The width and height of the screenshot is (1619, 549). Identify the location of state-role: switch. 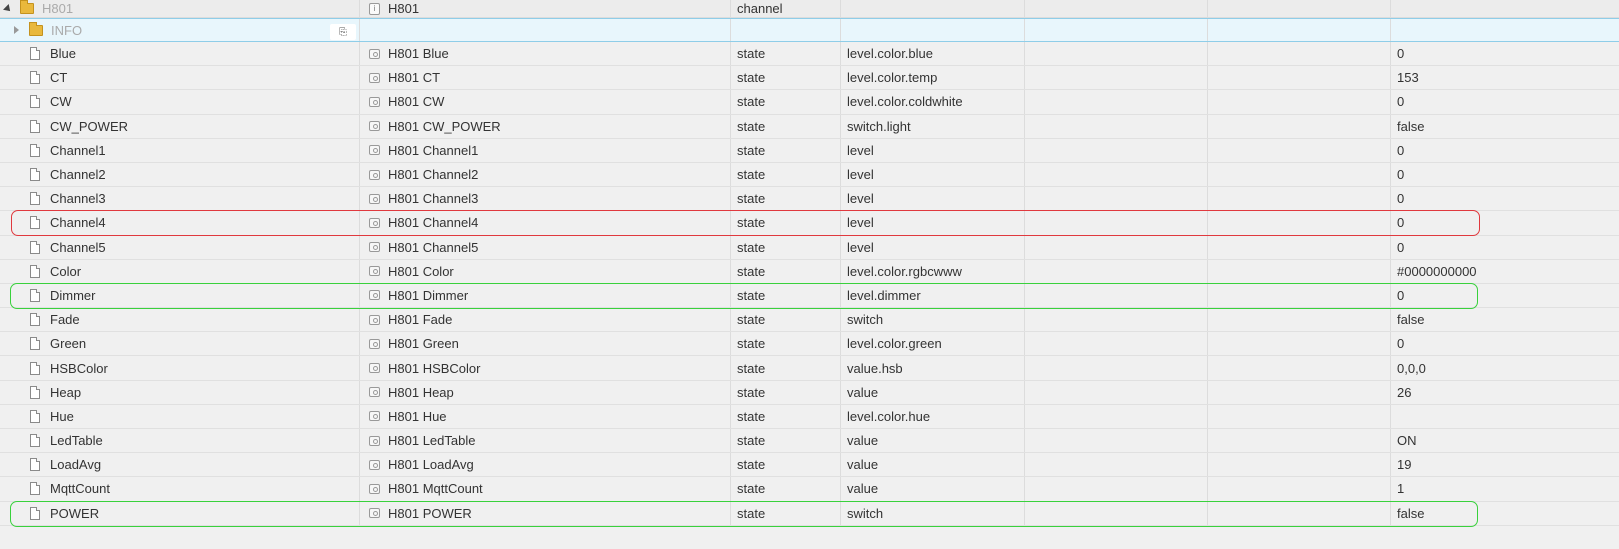
(865, 320).